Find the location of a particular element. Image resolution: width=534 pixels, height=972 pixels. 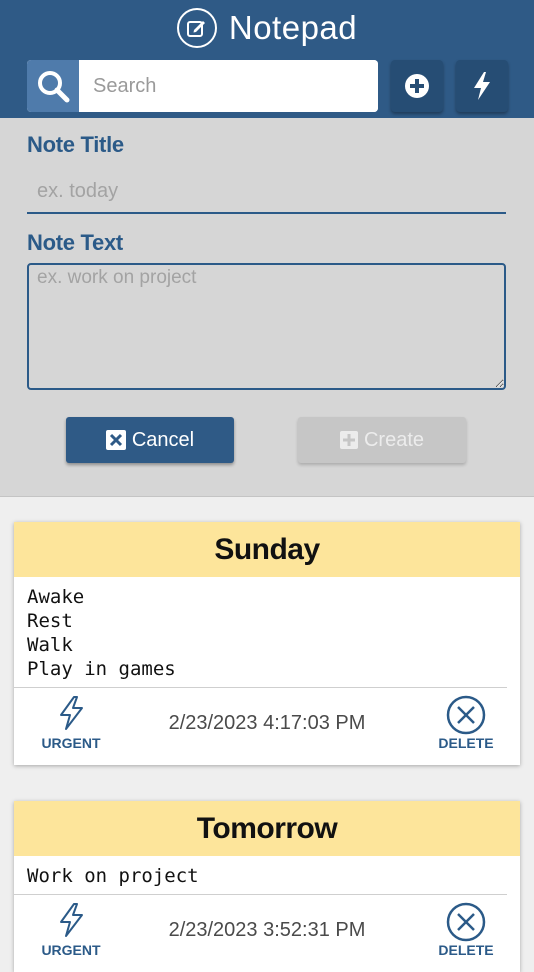

search-icon is located at coordinates (54, 87).